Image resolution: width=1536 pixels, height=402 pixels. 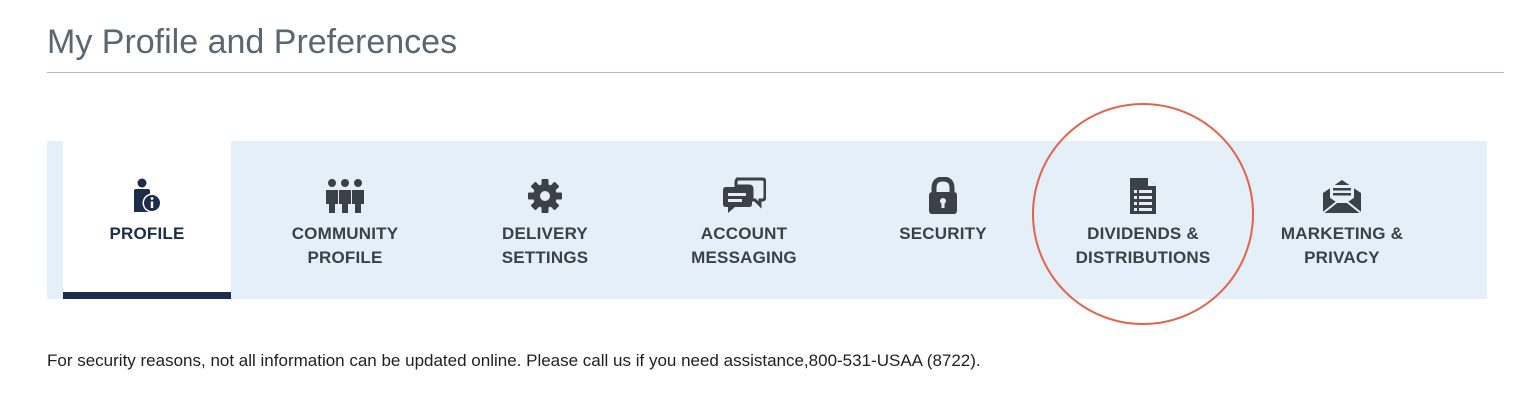 I want to click on tab-dividends-distributions: DIVIDENDS & DISTRIBUTIONS, so click(x=1143, y=220).